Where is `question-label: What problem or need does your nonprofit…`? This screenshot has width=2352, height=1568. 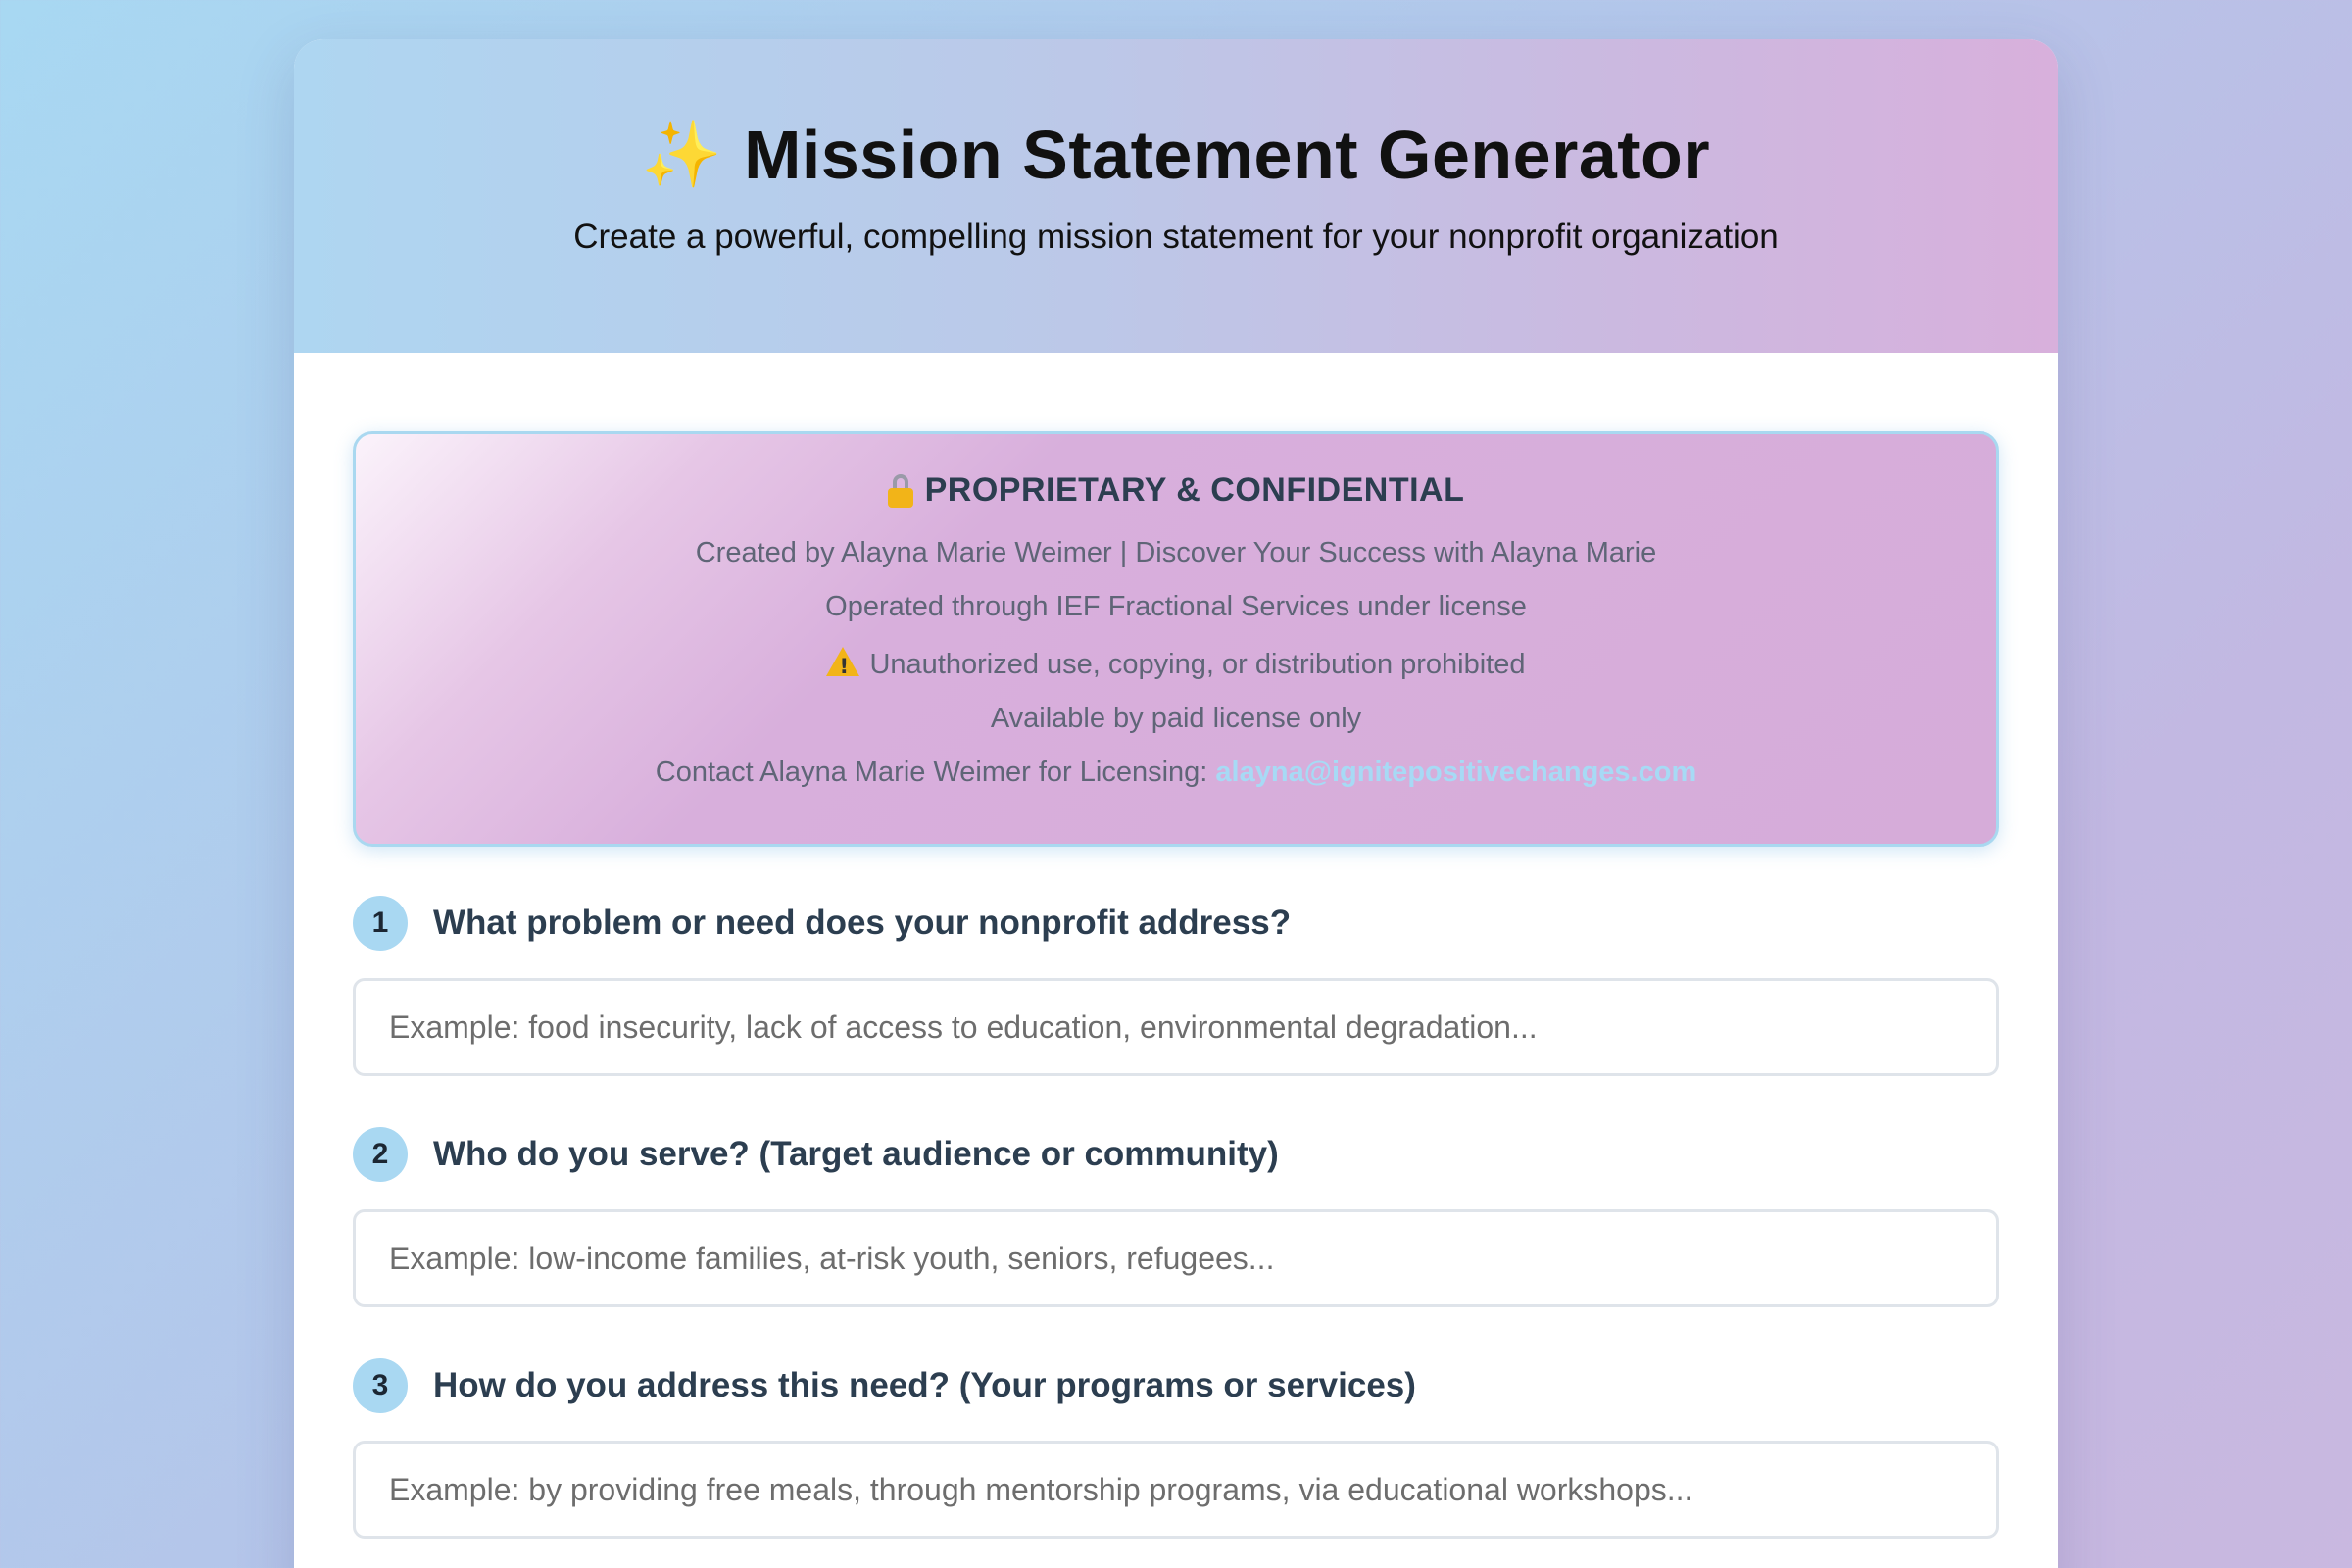
question-label: What problem or need does your nonprofit… is located at coordinates (862, 923).